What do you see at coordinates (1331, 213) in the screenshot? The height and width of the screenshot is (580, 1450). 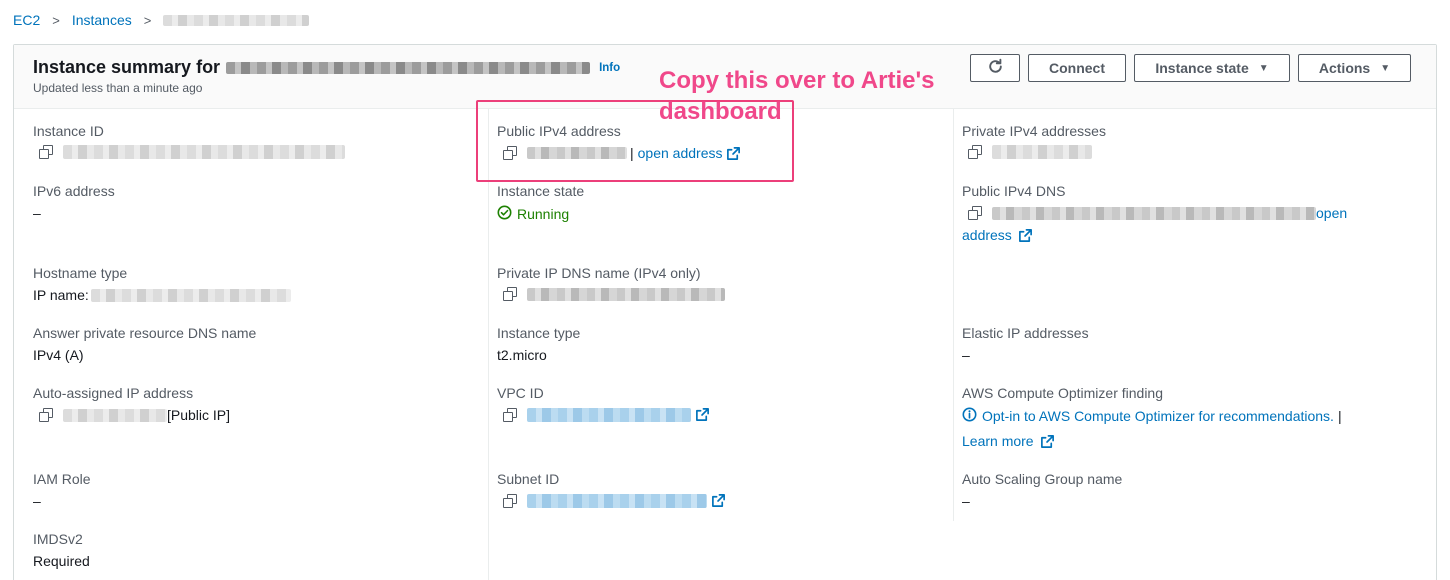 I see `open-link-text: open` at bounding box center [1331, 213].